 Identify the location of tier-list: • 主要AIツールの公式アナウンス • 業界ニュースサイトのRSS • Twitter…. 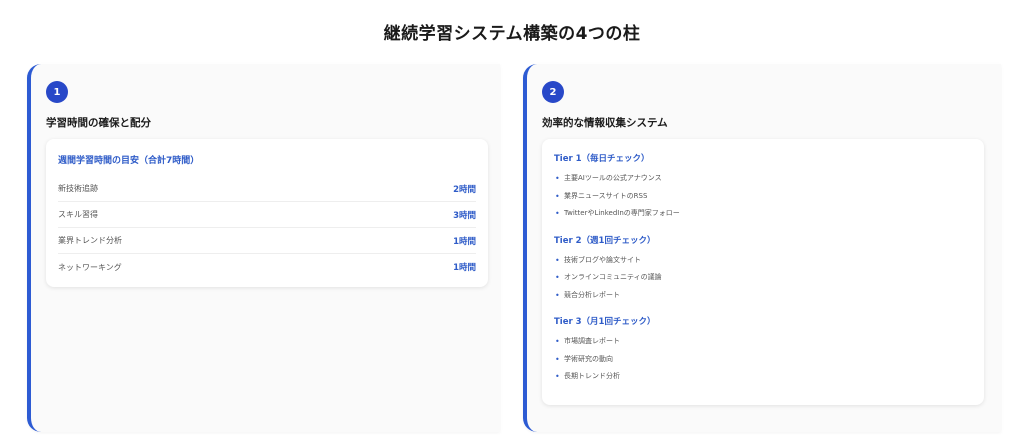
(763, 196).